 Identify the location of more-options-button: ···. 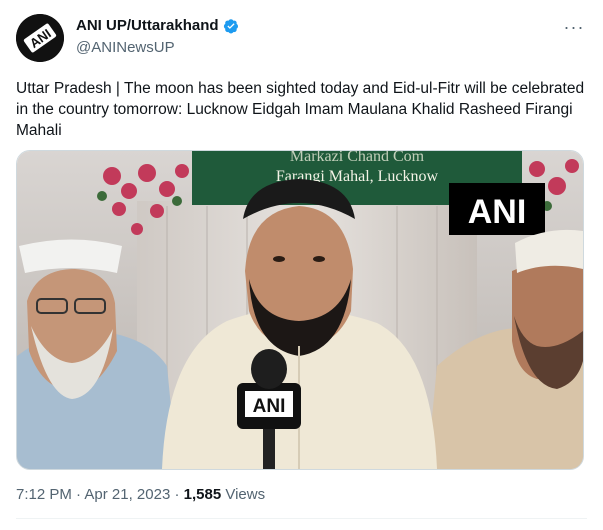
(574, 27).